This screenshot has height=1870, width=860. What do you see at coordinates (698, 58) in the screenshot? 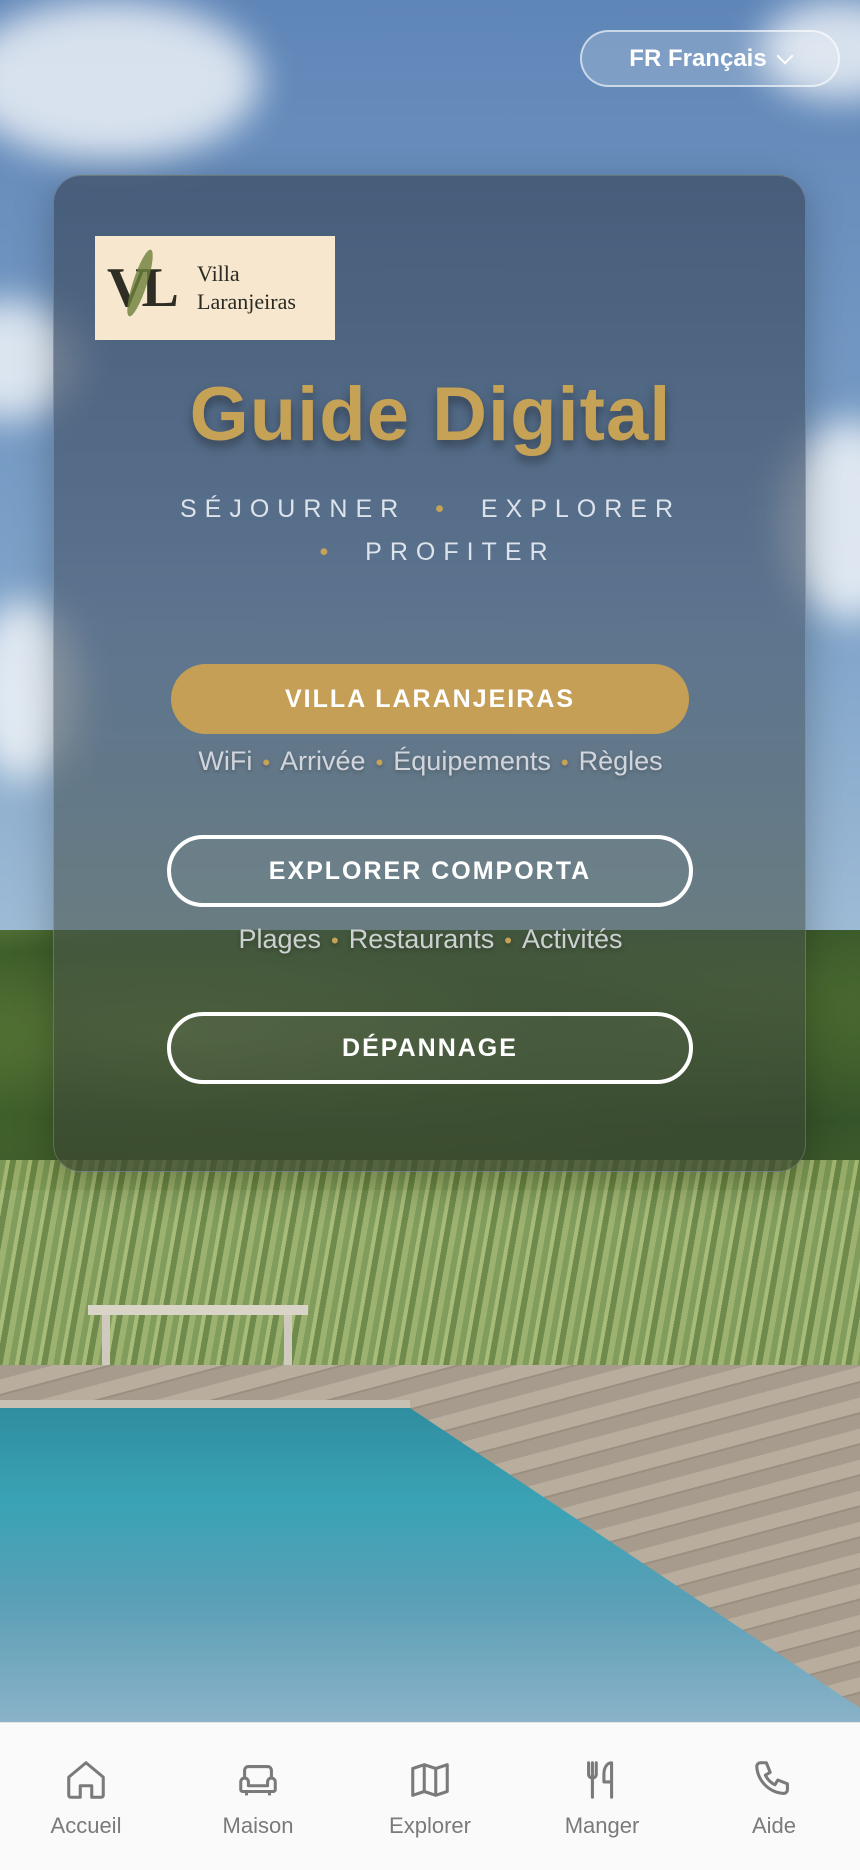
I see `language-label: FR Français` at bounding box center [698, 58].